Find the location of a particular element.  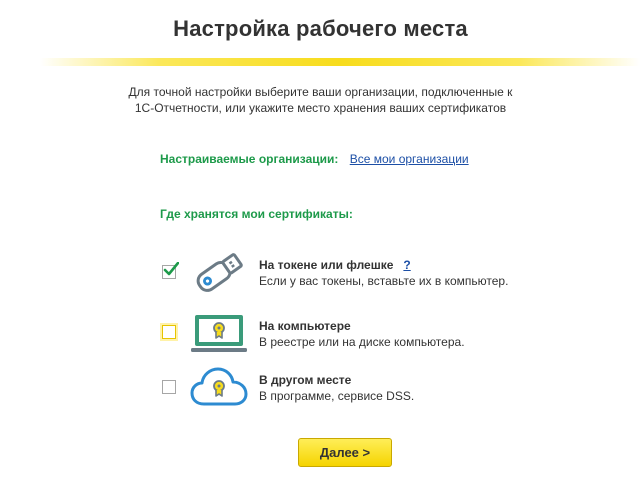

computer-option-title: На компьютере is located at coordinates (305, 326).